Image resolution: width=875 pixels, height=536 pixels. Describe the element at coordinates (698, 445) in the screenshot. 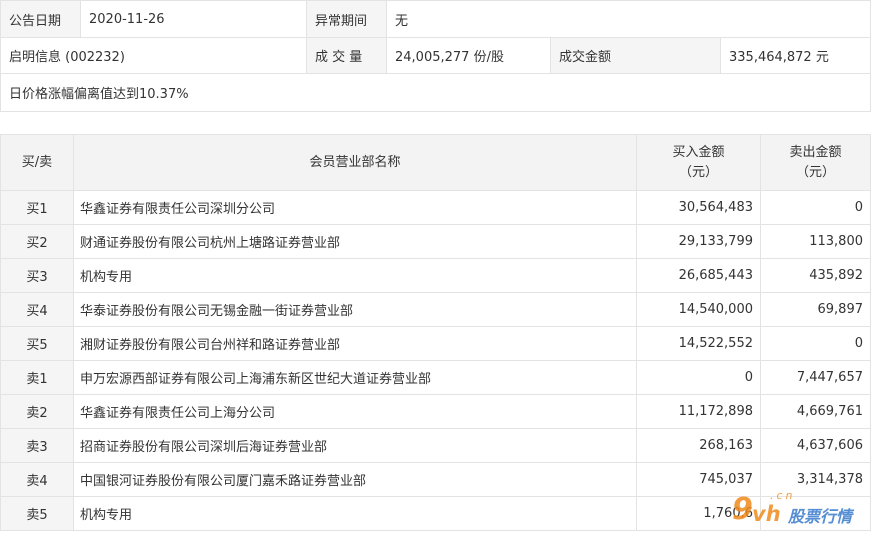

I see `row-buy: 268,163` at that location.